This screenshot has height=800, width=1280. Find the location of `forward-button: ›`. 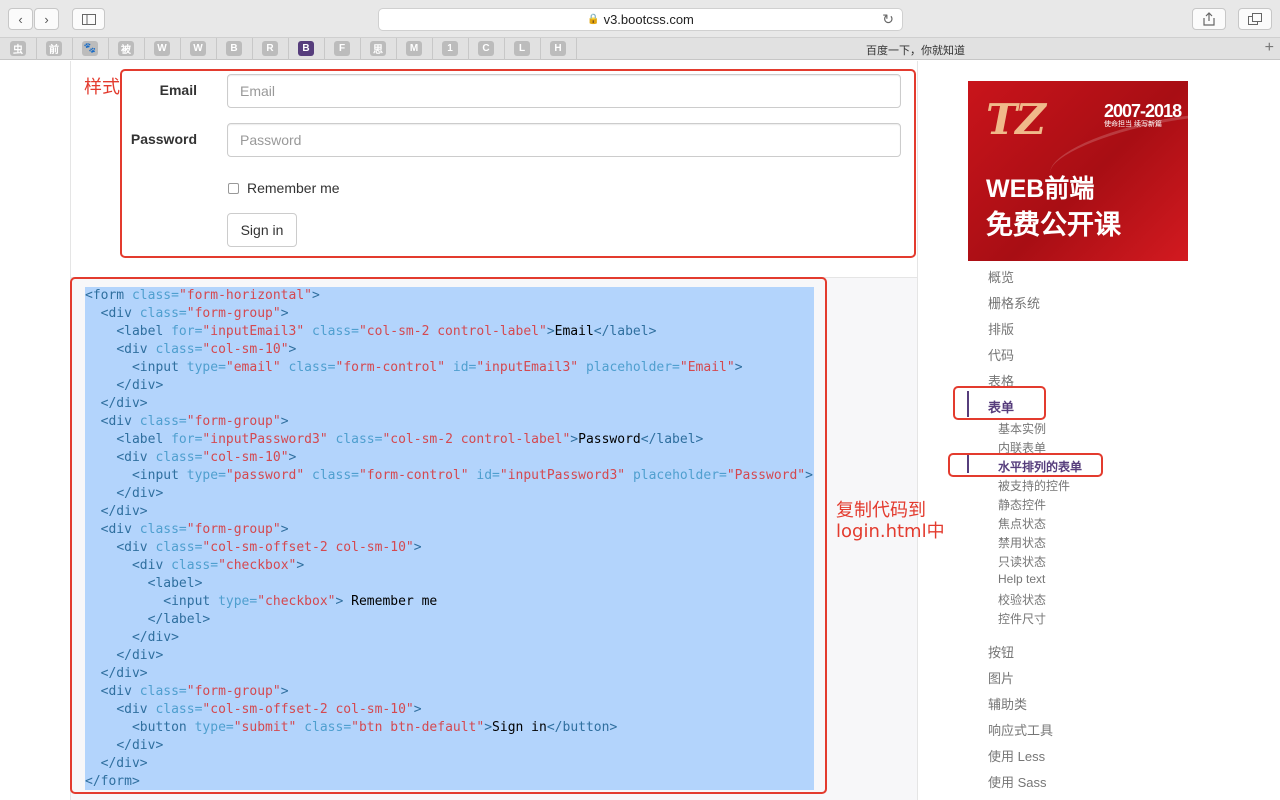

forward-button: › is located at coordinates (46, 19).